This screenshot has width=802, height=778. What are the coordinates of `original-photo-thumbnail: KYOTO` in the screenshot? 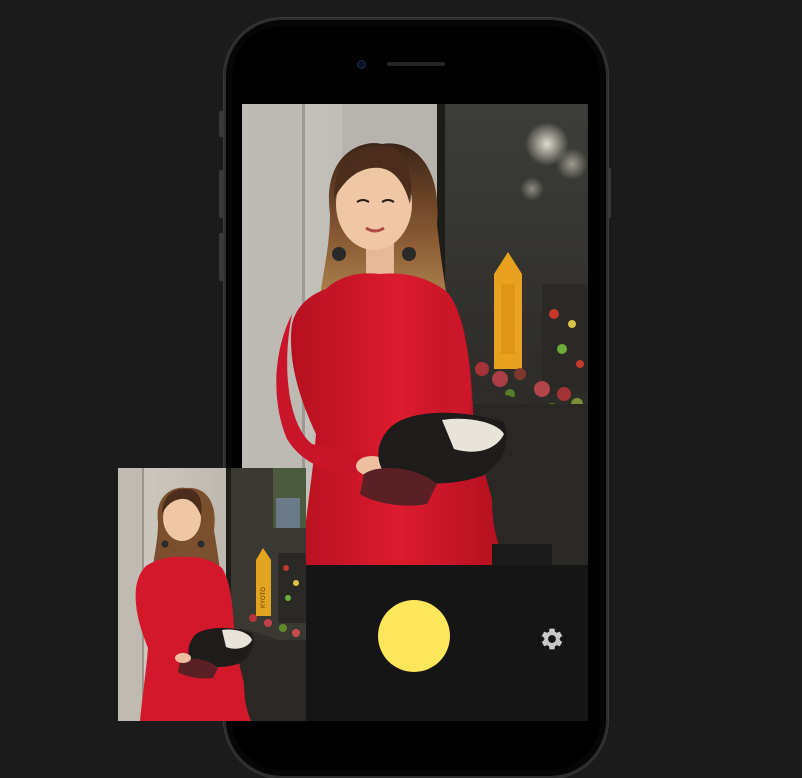 It's located at (212, 594).